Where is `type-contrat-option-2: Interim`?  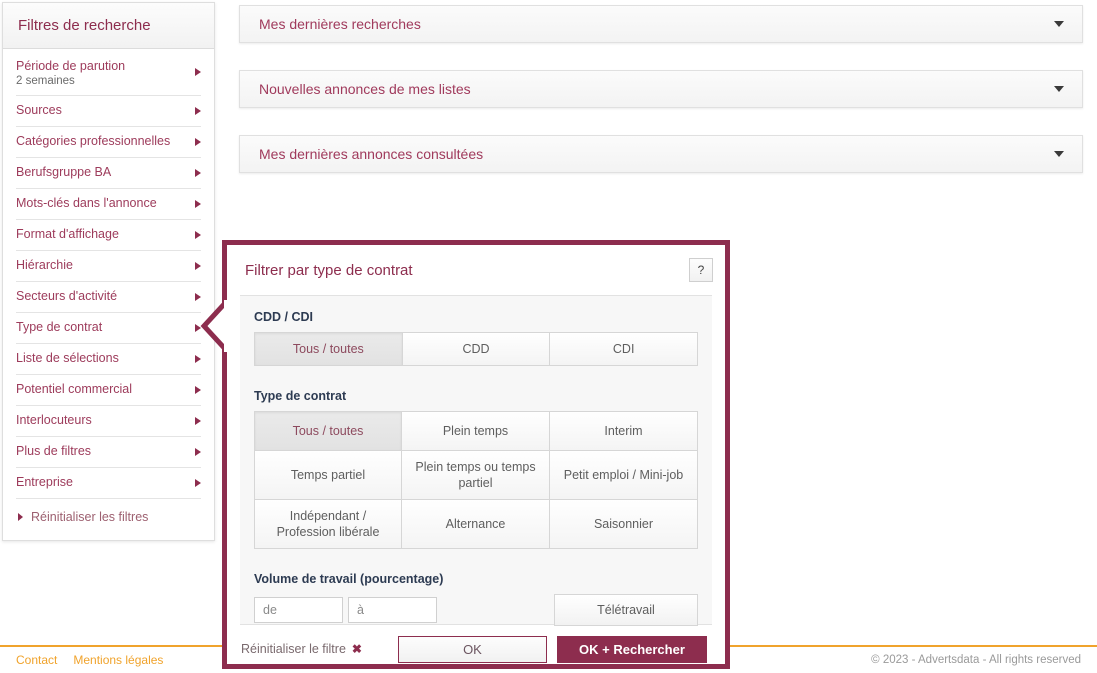 type-contrat-option-2: Interim is located at coordinates (623, 431).